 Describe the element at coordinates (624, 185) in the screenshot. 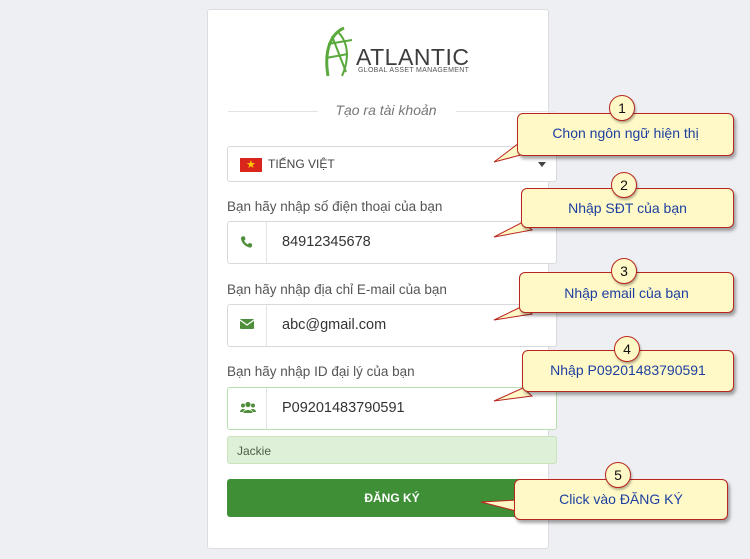

I see `callout-2-badge: 2` at that location.